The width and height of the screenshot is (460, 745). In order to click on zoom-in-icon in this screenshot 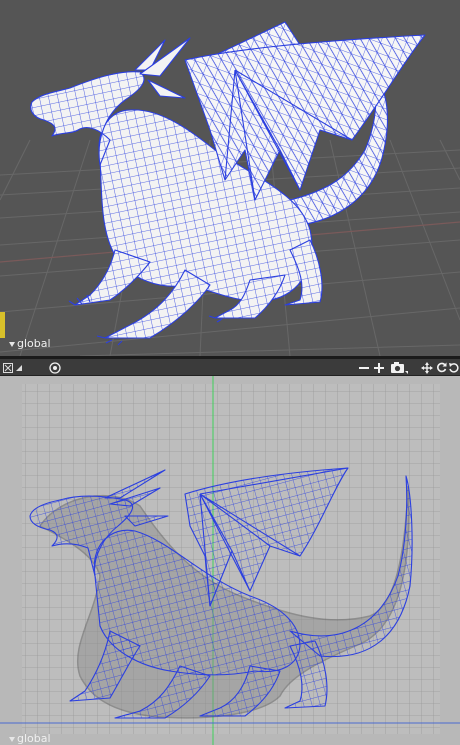, I will do `click(379, 367)`.